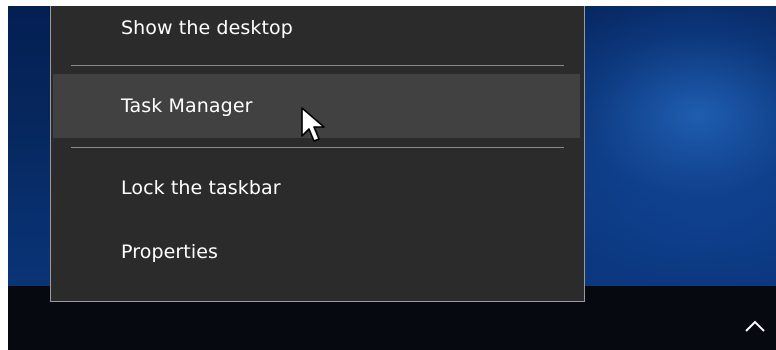 The width and height of the screenshot is (776, 350). I want to click on mouse-pointer-icon, so click(313, 124).